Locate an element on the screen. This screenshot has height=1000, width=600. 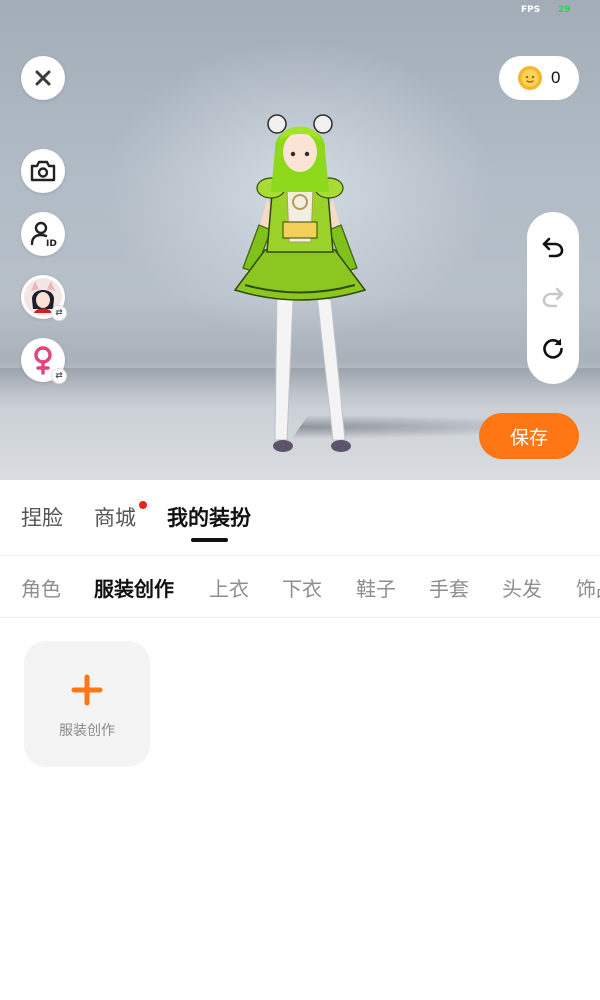
tab-my-outfits: 我的装扮 is located at coordinates (209, 517).